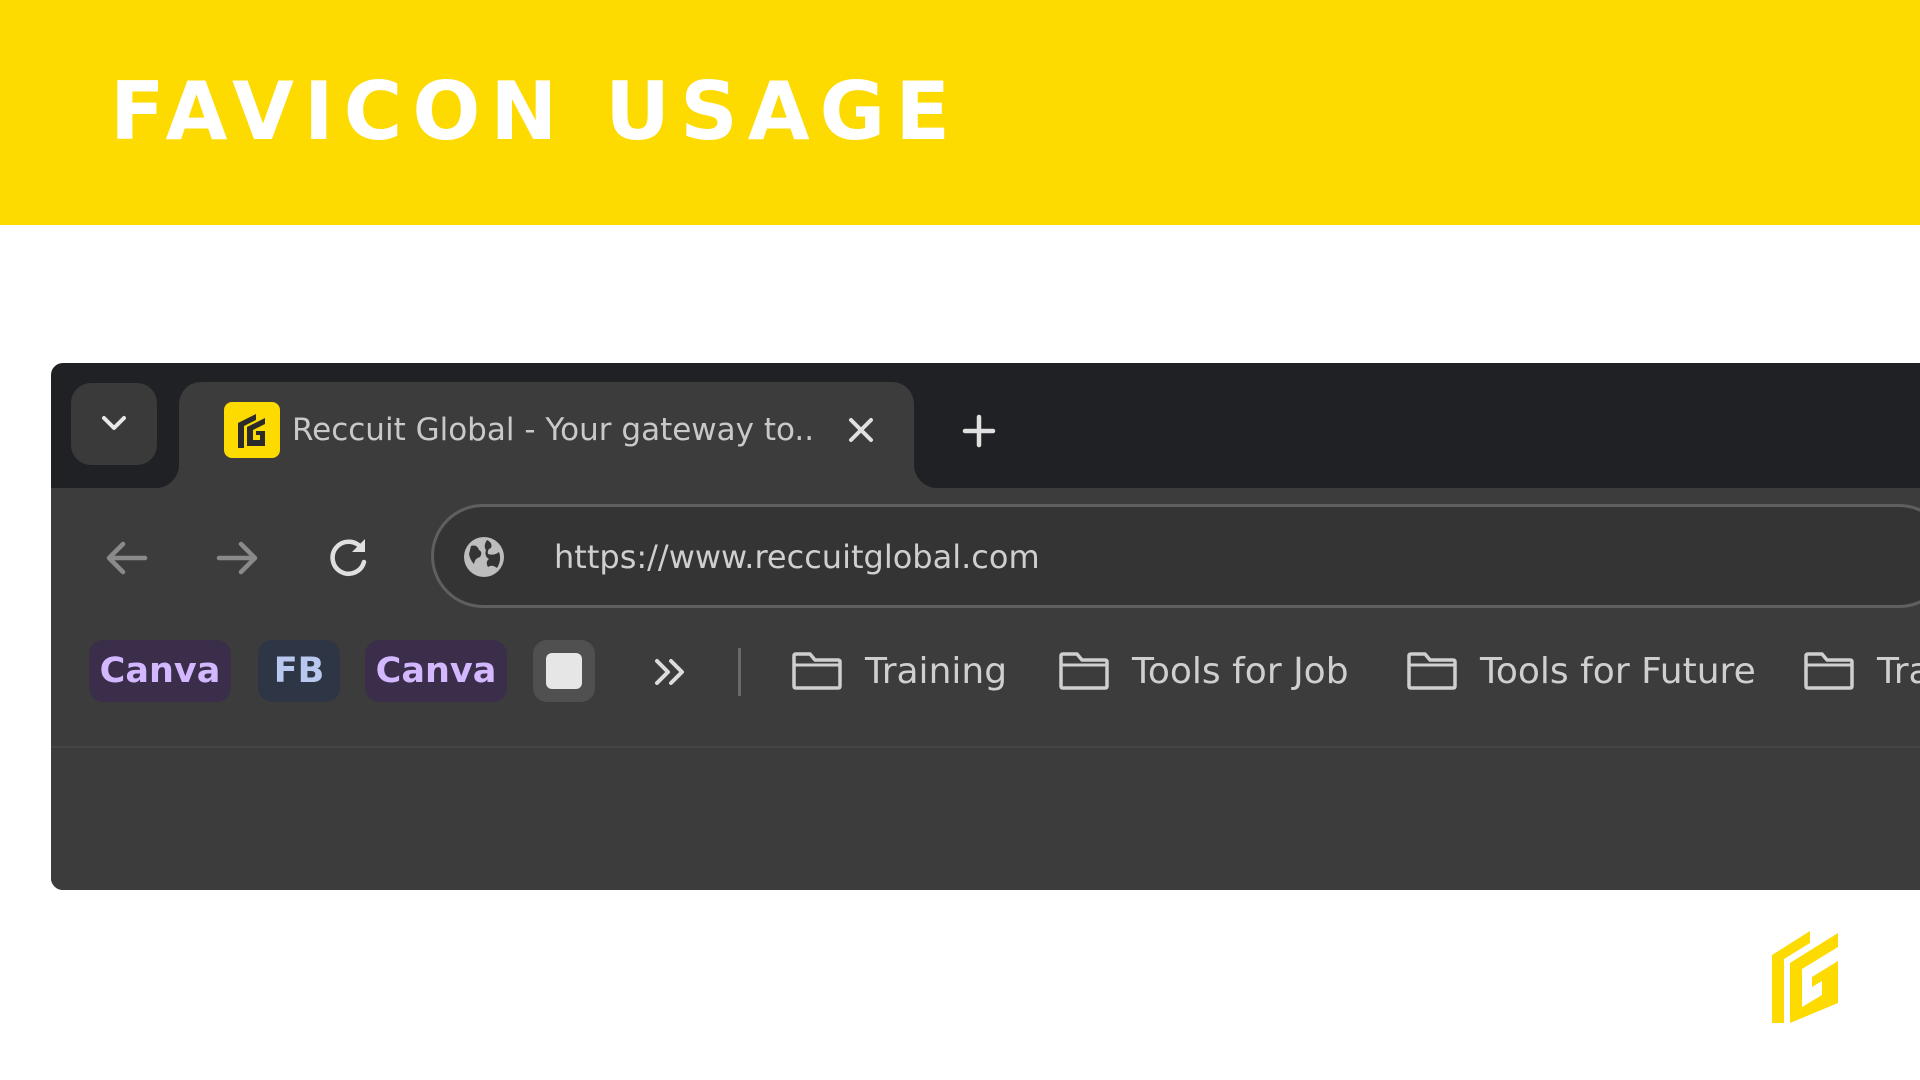  Describe the element at coordinates (739, 672) in the screenshot. I see `bookmarks-separator` at that location.